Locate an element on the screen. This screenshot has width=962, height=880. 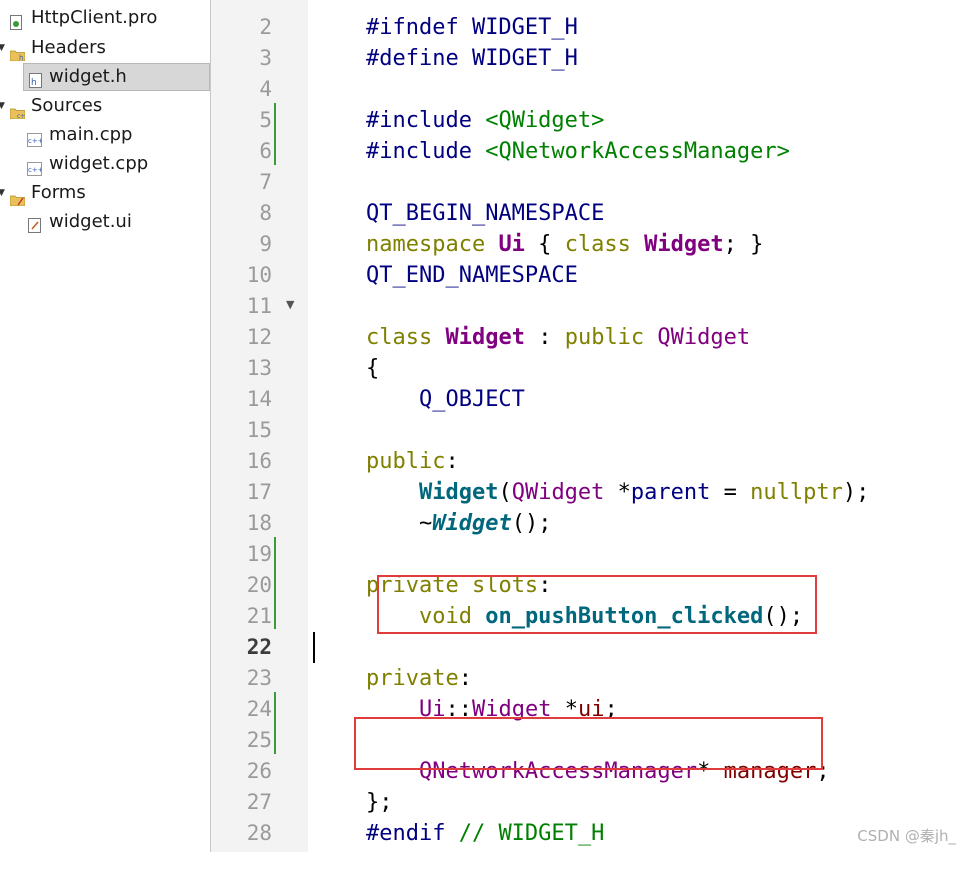
line-number: 16 is located at coordinates (259, 461).